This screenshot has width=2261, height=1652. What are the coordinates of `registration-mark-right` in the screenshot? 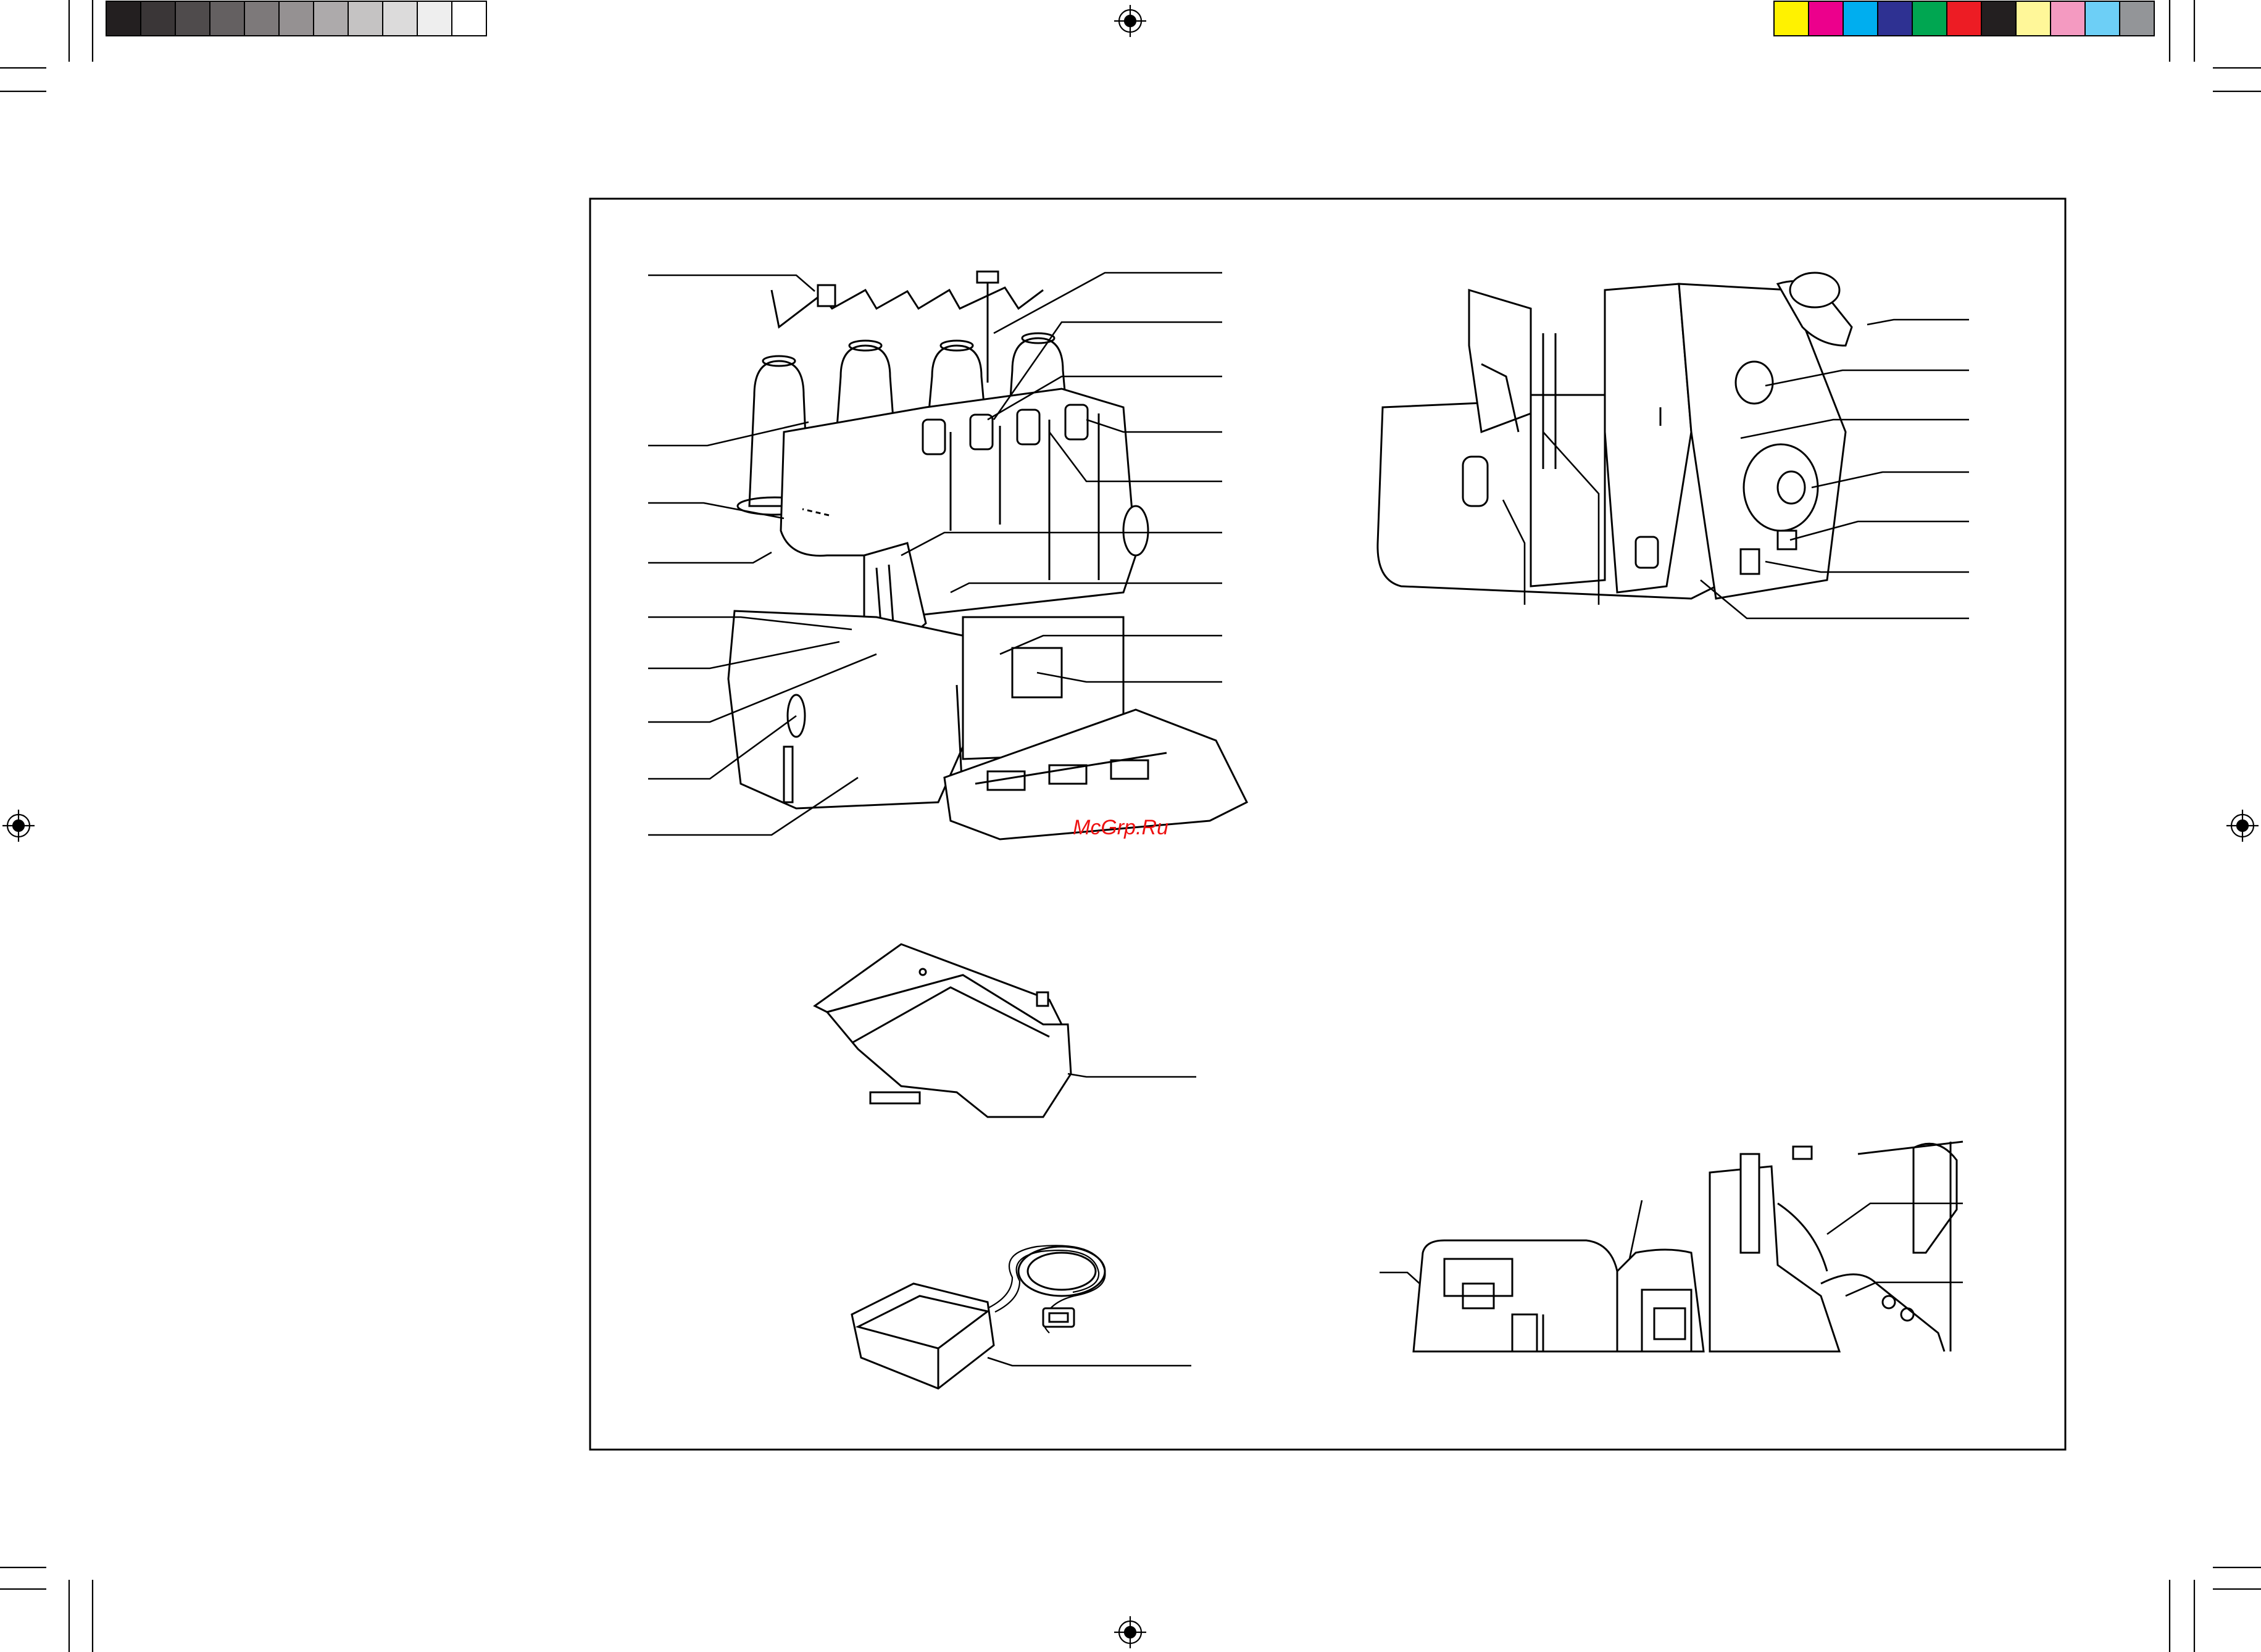 It's located at (2242, 826).